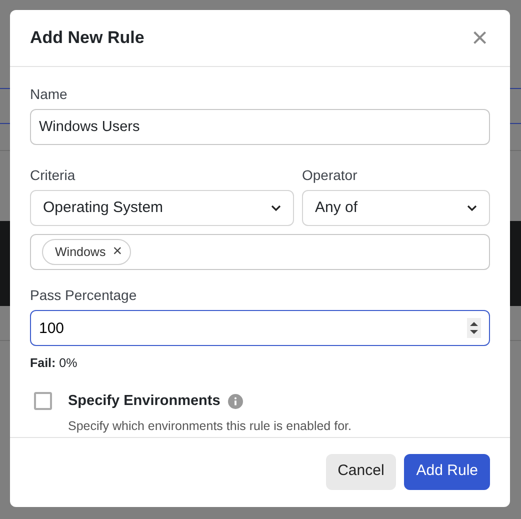 The image size is (521, 519). I want to click on info-icon, so click(236, 402).